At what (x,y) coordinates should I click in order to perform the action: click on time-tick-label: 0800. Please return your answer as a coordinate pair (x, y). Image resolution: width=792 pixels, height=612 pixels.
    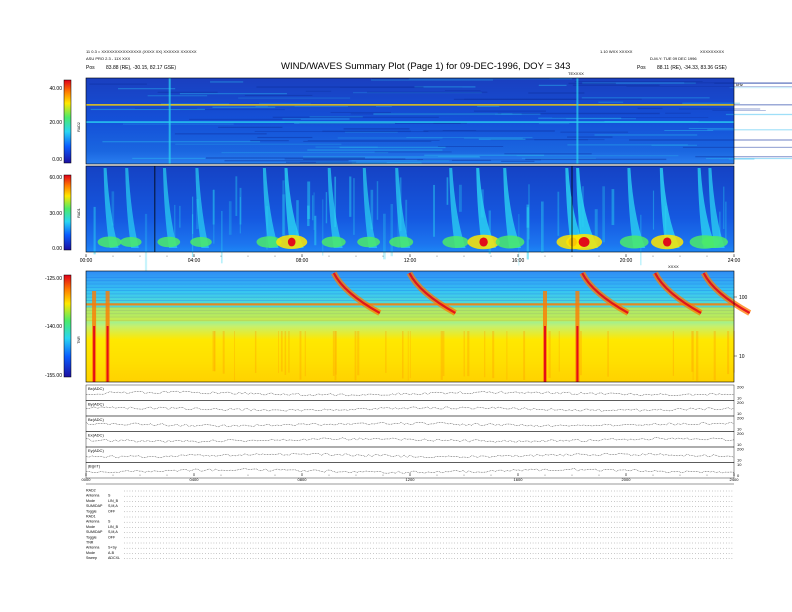
    Looking at the image, I should click on (303, 479).